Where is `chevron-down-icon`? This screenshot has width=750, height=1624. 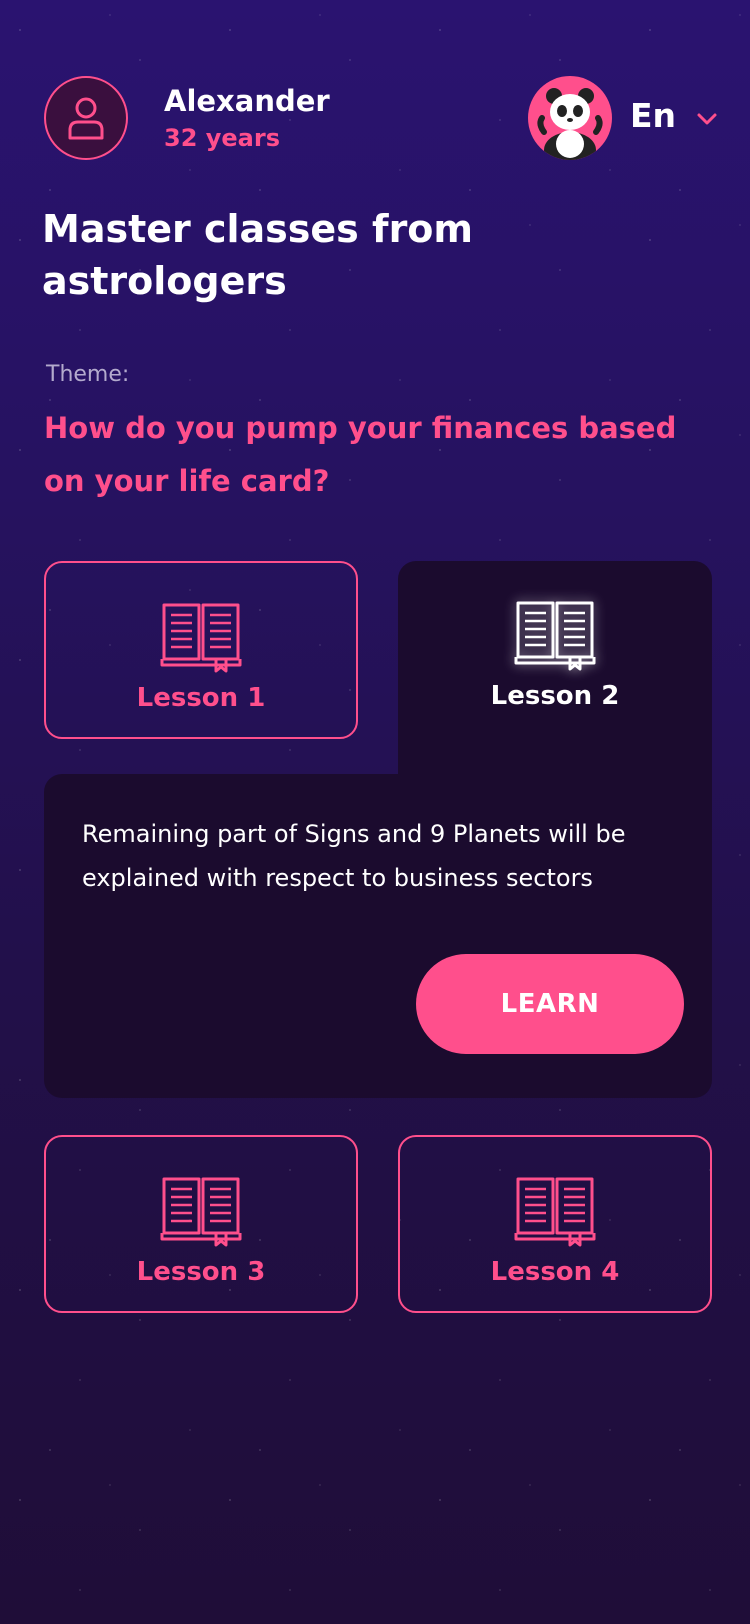 chevron-down-icon is located at coordinates (707, 119).